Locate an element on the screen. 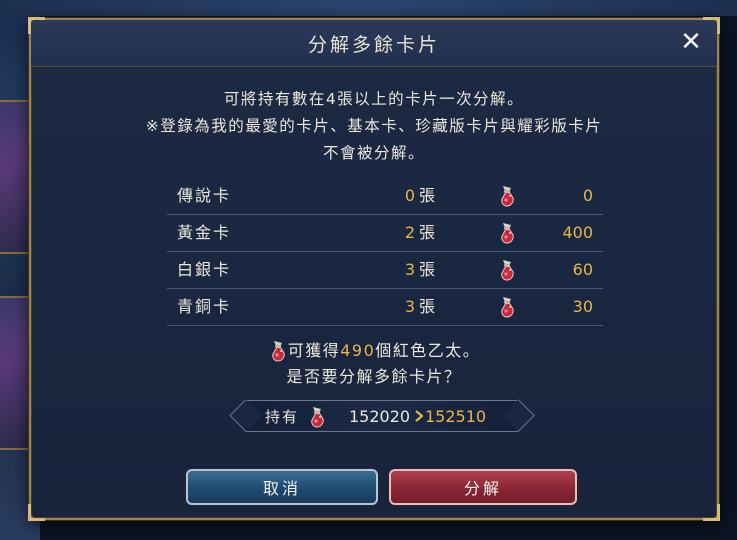 Image resolution: width=737 pixels, height=540 pixels. table-row-bronze: 青銅卡 3 張 30 is located at coordinates (385, 307).